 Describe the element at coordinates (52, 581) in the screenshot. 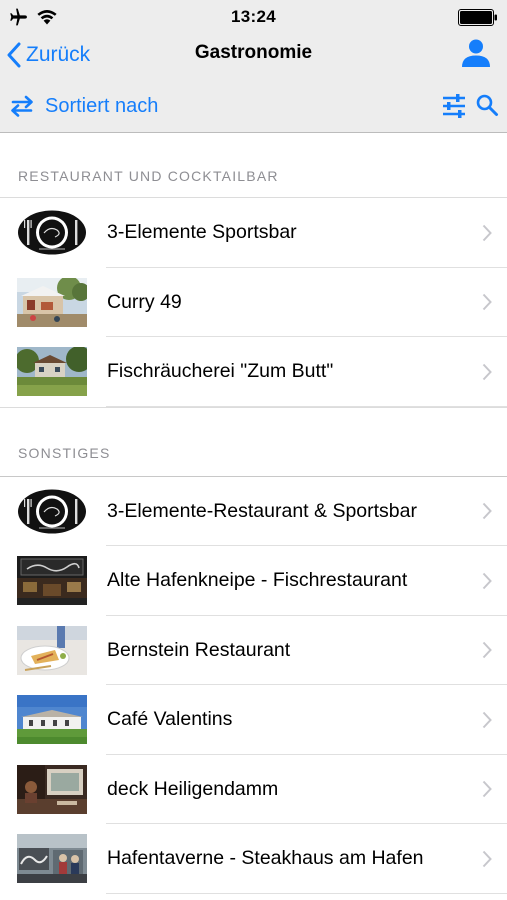

I see `hafenkneipe-thumbnail` at that location.